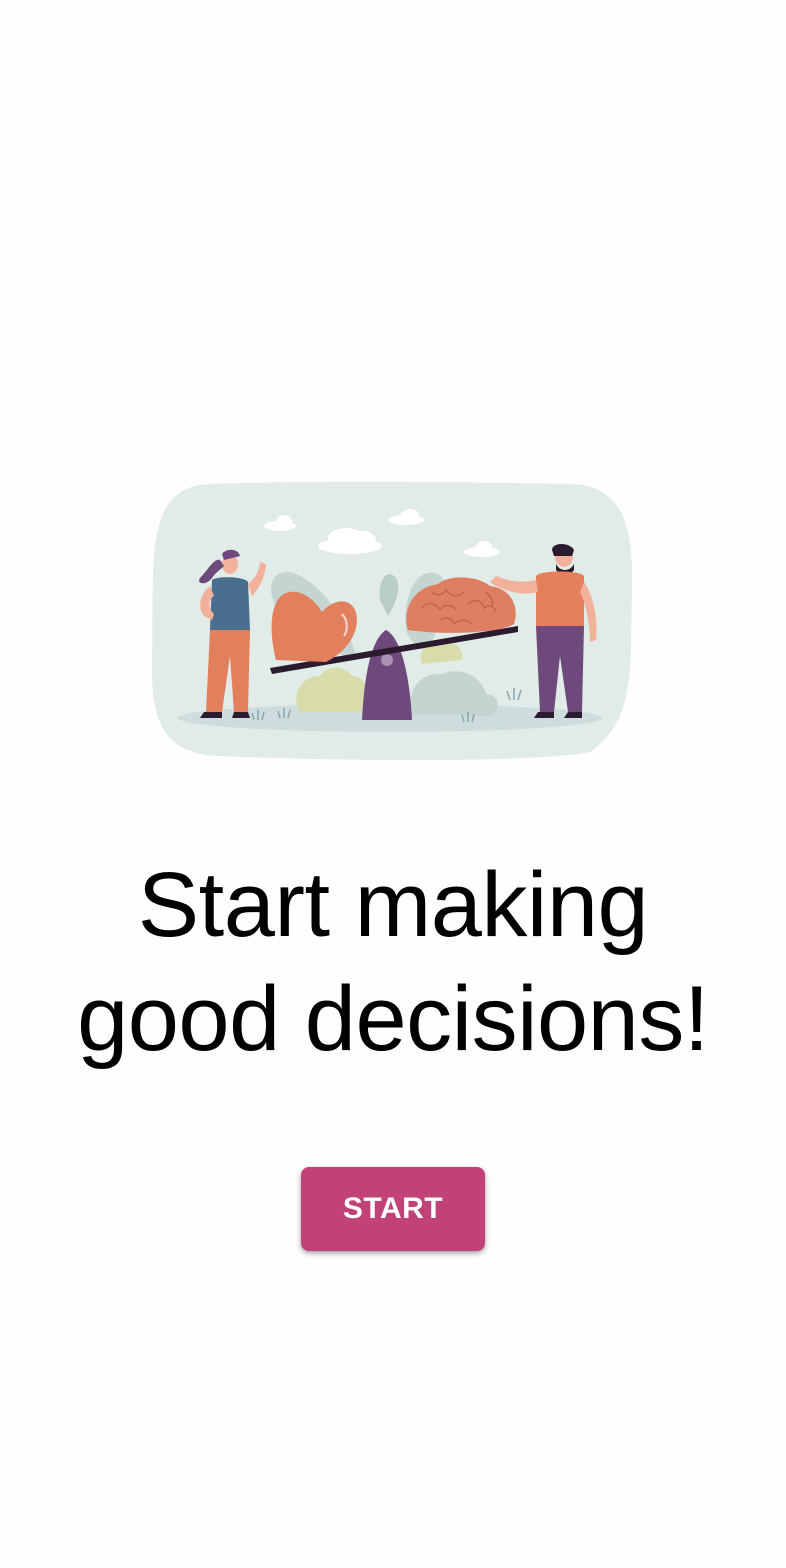  What do you see at coordinates (392, 620) in the screenshot?
I see `heart-brain-seesaw-illustration` at bounding box center [392, 620].